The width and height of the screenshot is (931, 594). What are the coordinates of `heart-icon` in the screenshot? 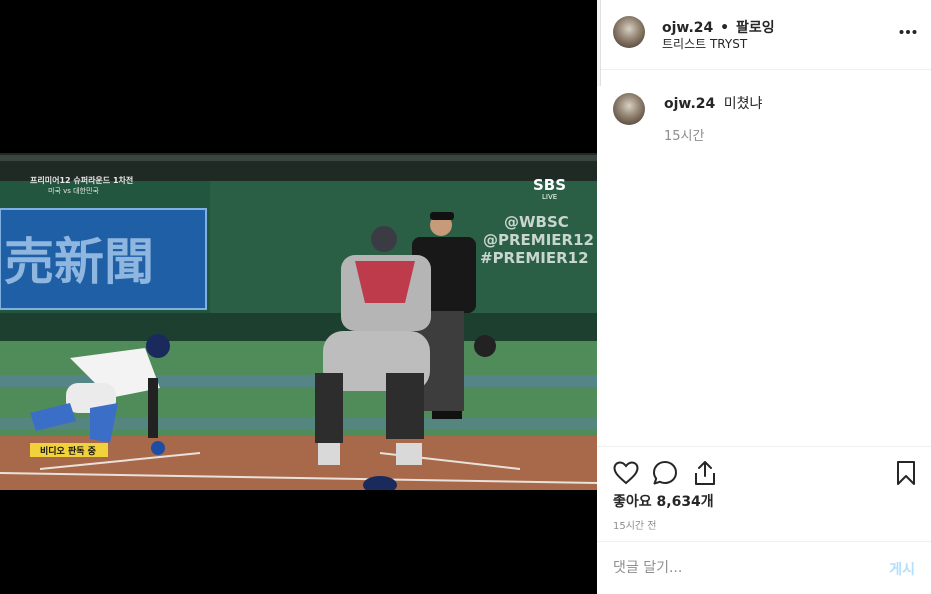 It's located at (626, 473).